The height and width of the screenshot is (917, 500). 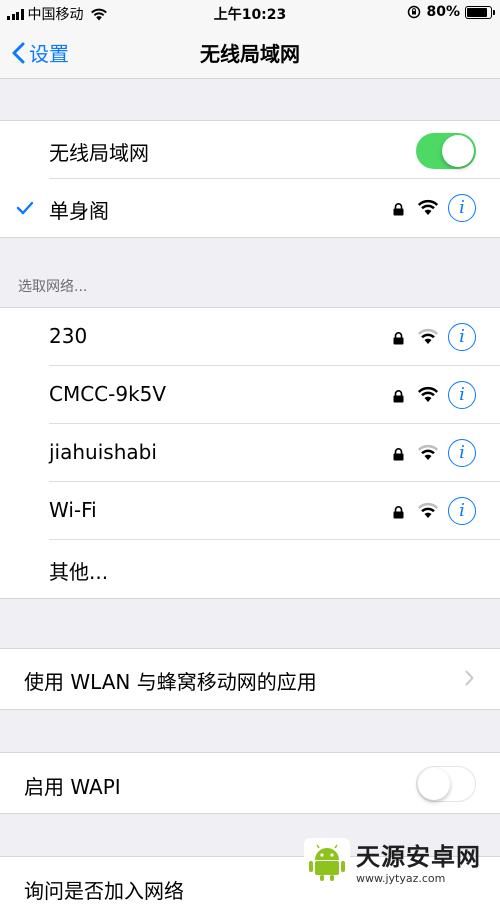 What do you see at coordinates (443, 12) in the screenshot?
I see `battery-percent: 80%` at bounding box center [443, 12].